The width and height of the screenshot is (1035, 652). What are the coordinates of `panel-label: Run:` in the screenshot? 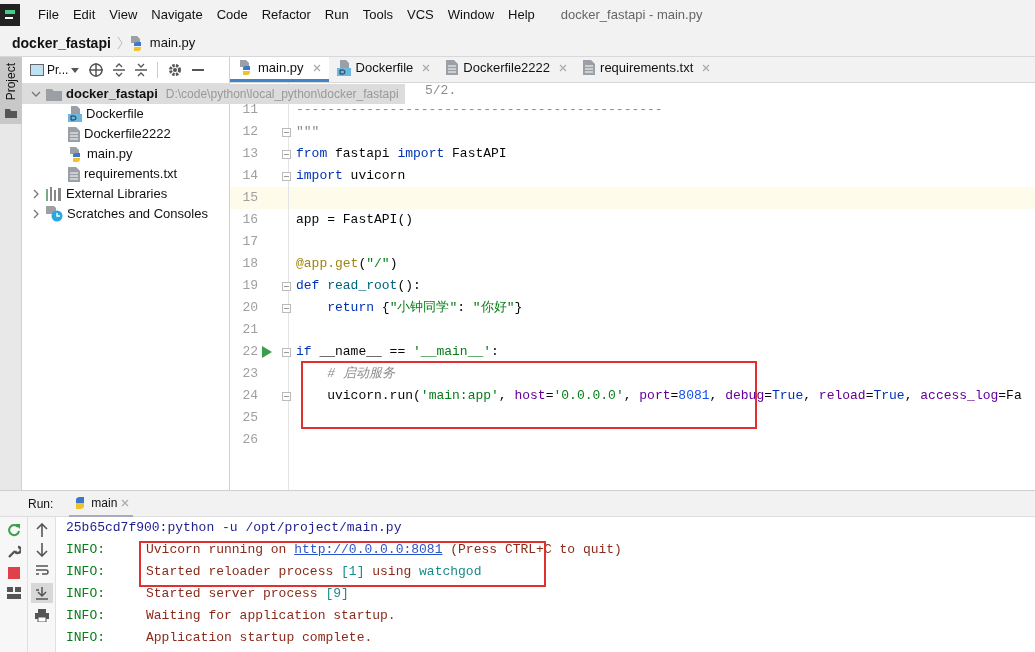 It's located at (41, 504).